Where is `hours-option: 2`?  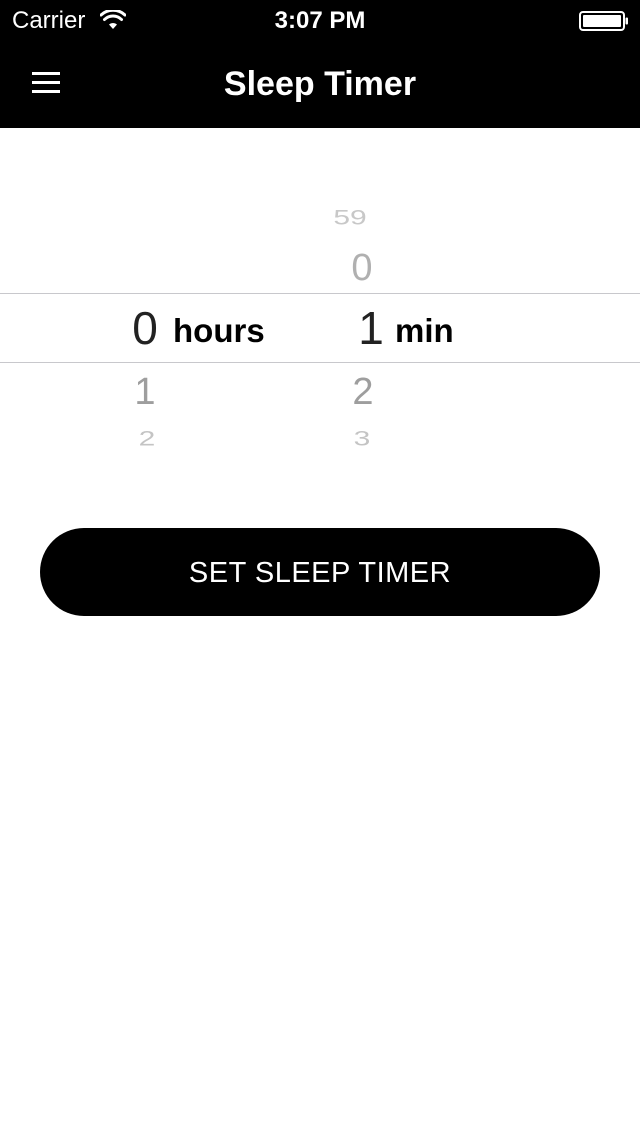 hours-option: 2 is located at coordinates (147, 438).